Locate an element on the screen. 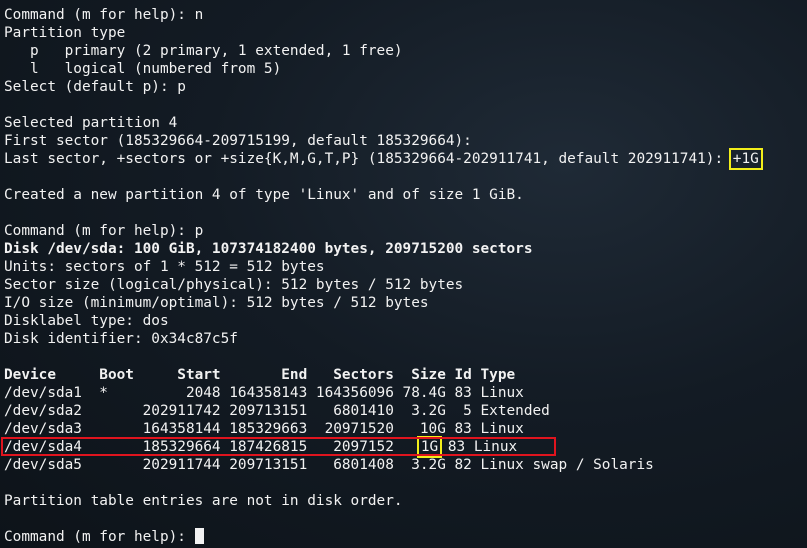  size-input-highlight: +1G is located at coordinates (745, 159).